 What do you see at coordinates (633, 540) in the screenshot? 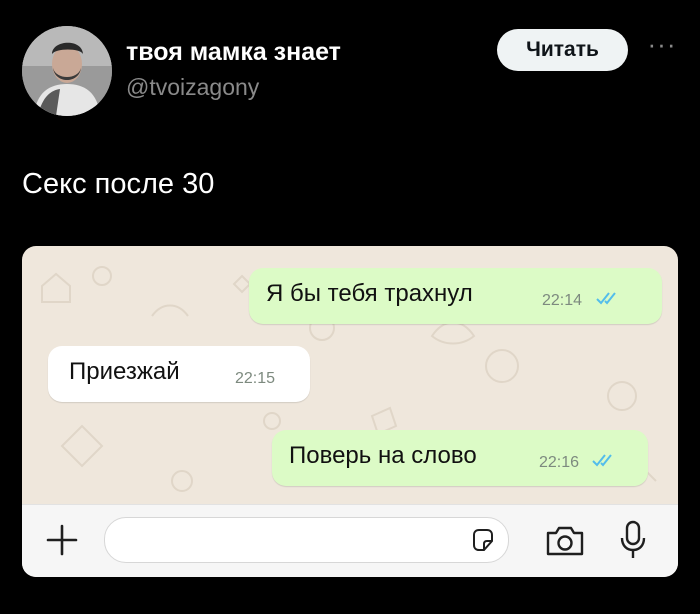
I see `microphone-icon` at bounding box center [633, 540].